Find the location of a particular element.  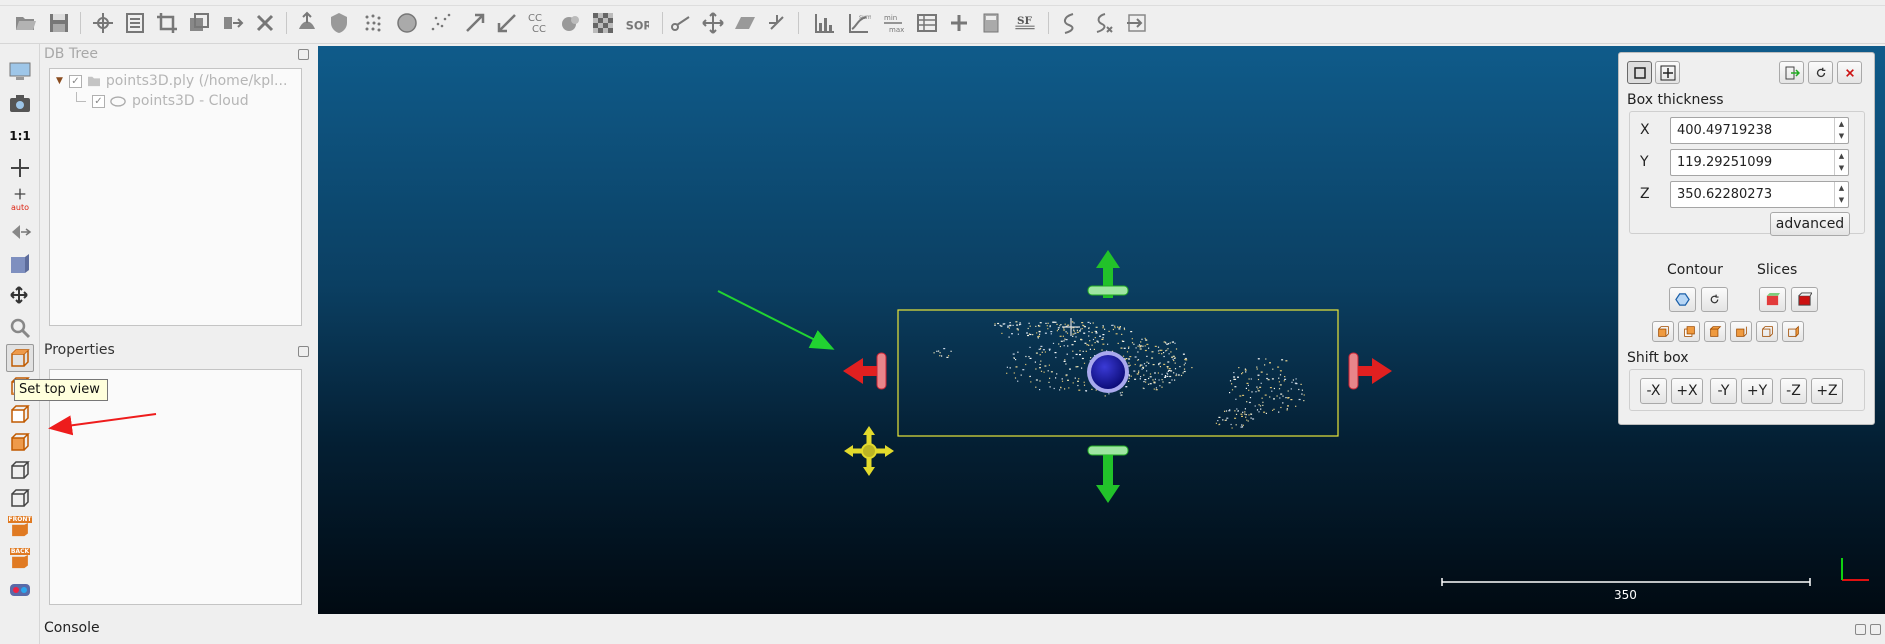

reset-button is located at coordinates (1820, 72).